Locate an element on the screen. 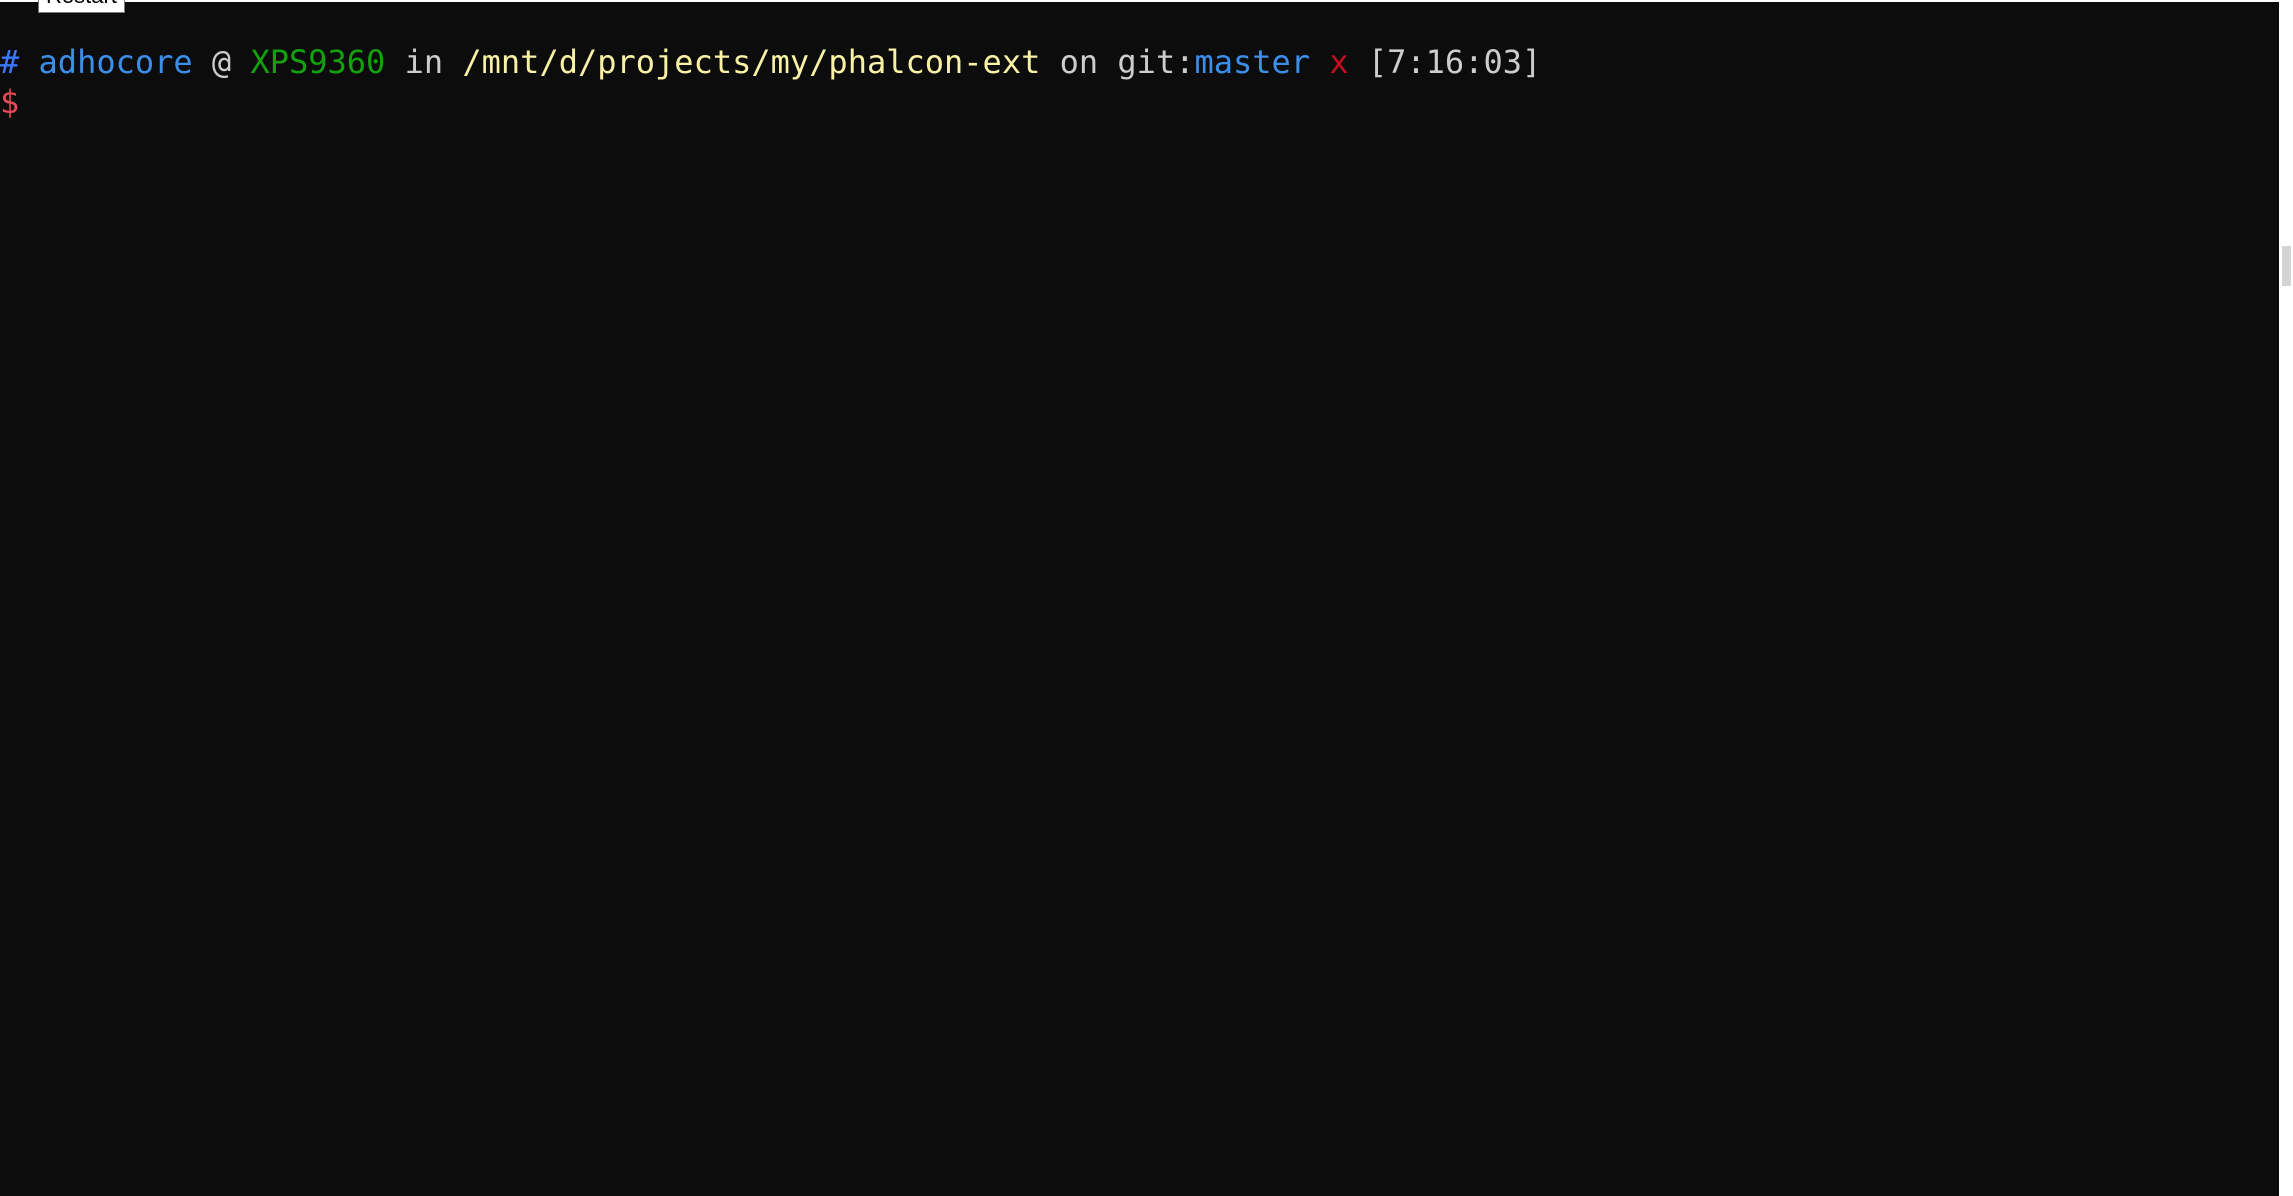  window-top-edge is located at coordinates (1139, 1).